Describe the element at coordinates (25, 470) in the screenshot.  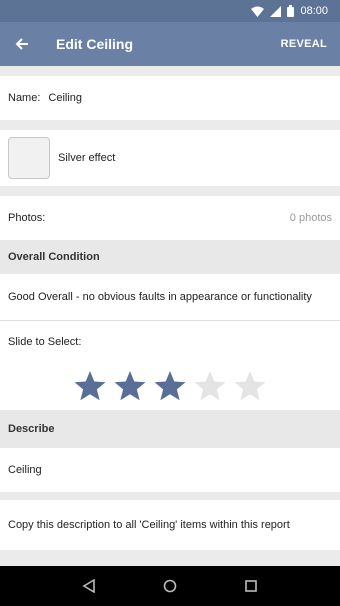
I see `describe-value: Ceiling` at that location.